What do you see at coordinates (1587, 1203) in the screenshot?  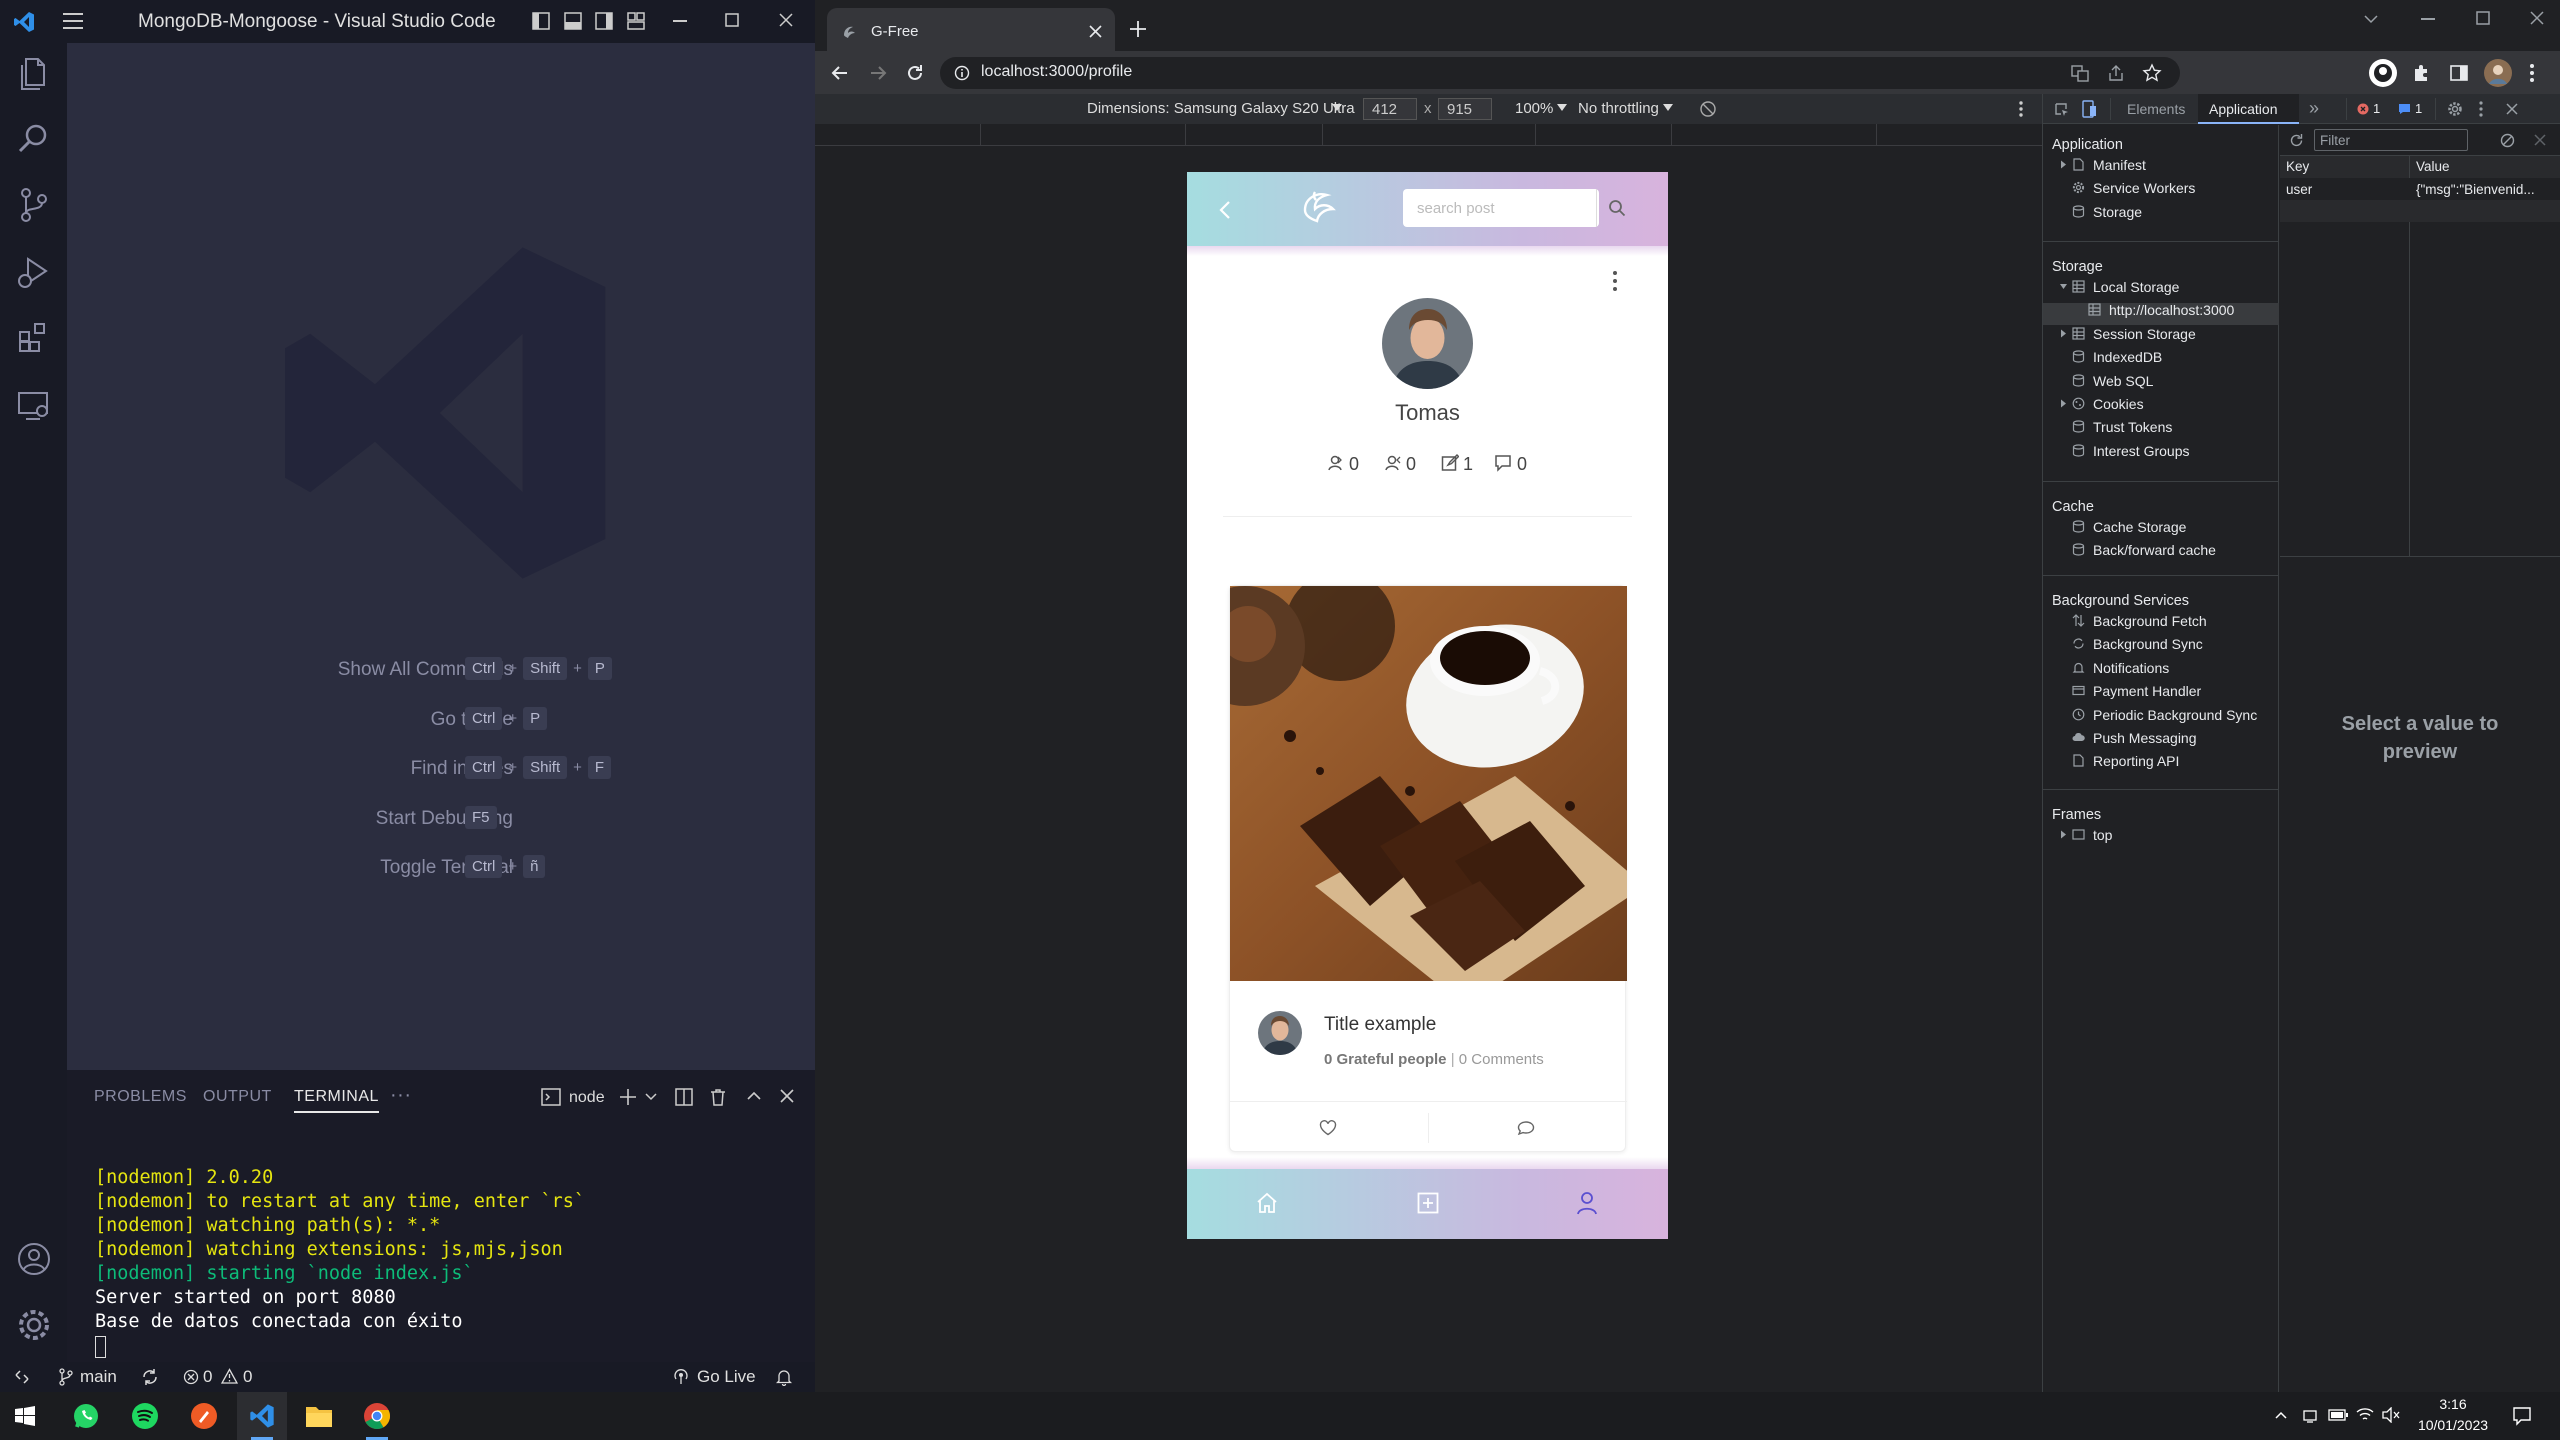 I see `profile-user-icon` at bounding box center [1587, 1203].